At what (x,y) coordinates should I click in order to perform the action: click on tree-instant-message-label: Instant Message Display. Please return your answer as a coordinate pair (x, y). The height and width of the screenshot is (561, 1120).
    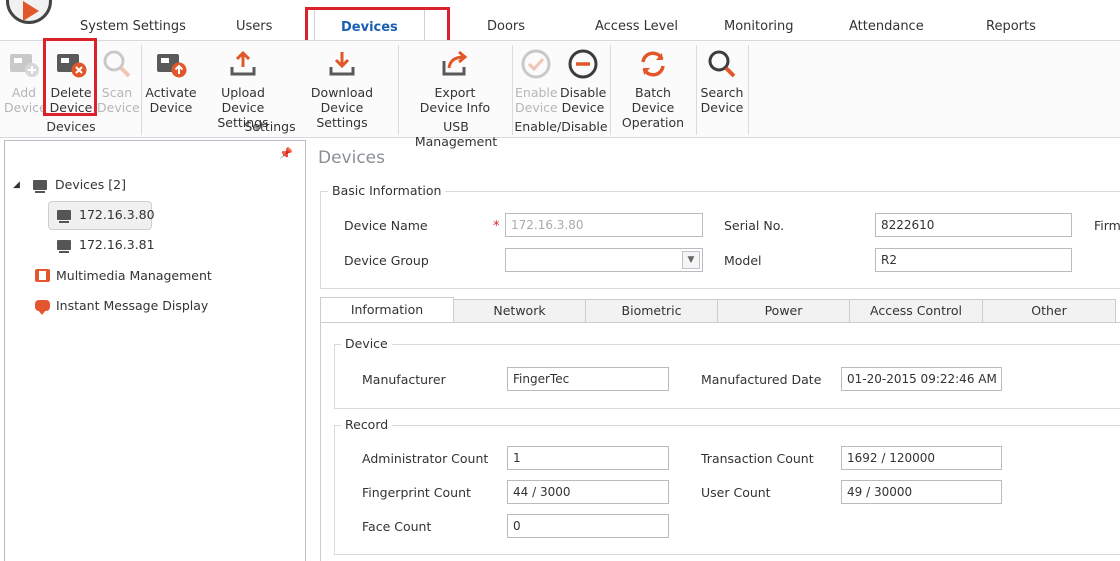
    Looking at the image, I should click on (132, 305).